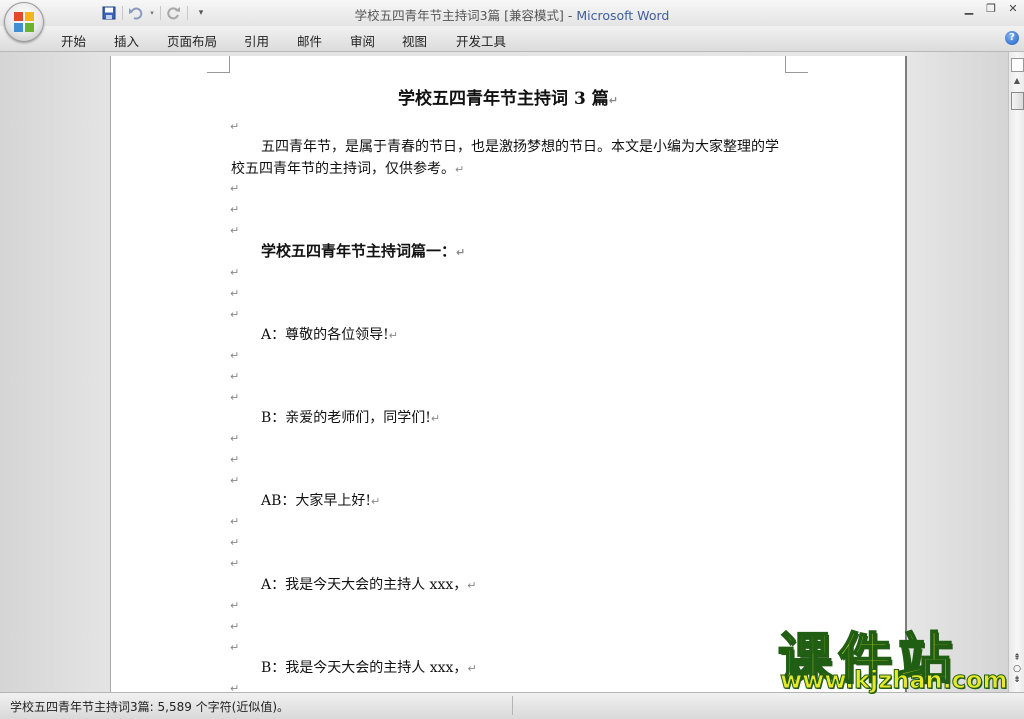 Image resolution: width=1024 pixels, height=719 pixels. What do you see at coordinates (316, 501) in the screenshot?
I see `script-line-text: AB：大家早上好!` at bounding box center [316, 501].